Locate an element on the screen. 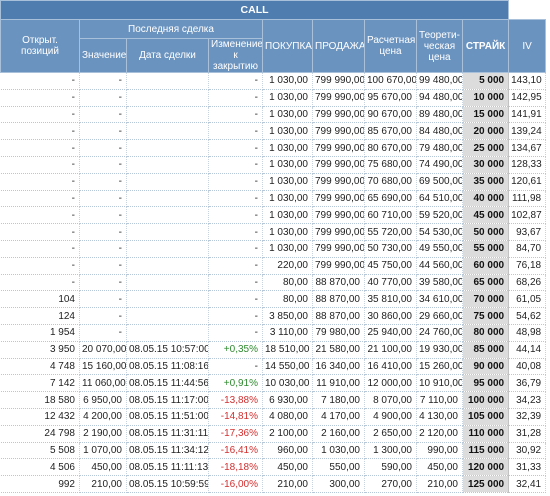 This screenshot has width=550, height=496. col-calc-price: Расчетная цена is located at coordinates (390, 46).